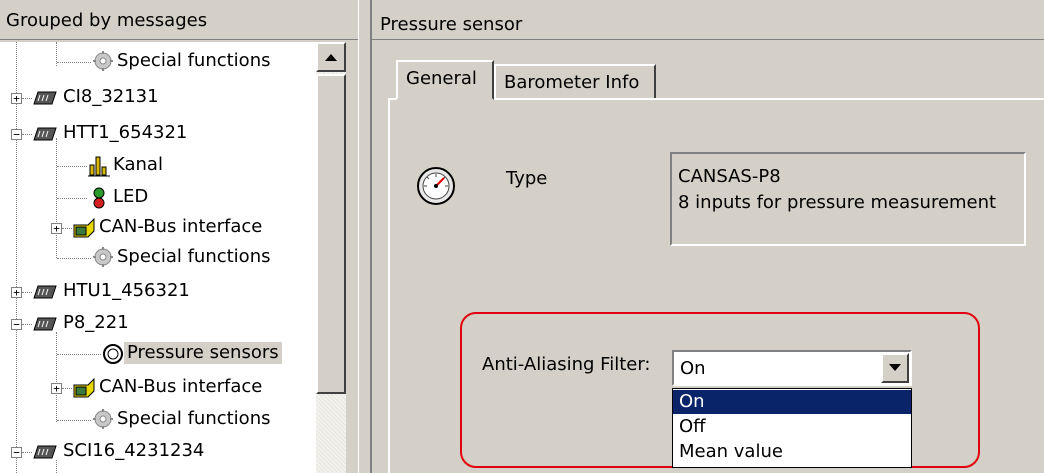 This screenshot has height=473, width=1044. What do you see at coordinates (708, 23) in the screenshot?
I see `panel-title: Pressure sensor` at bounding box center [708, 23].